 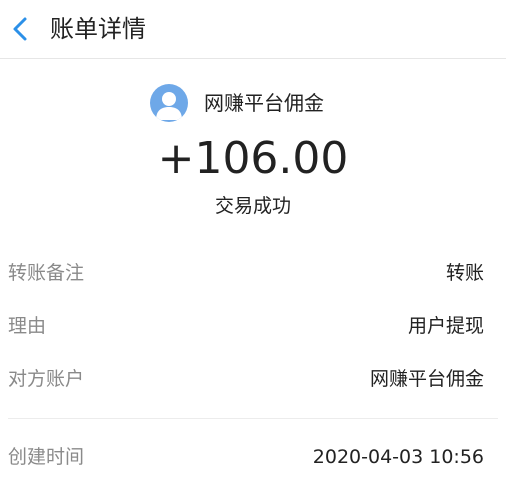 I want to click on section-divider, so click(x=253, y=418).